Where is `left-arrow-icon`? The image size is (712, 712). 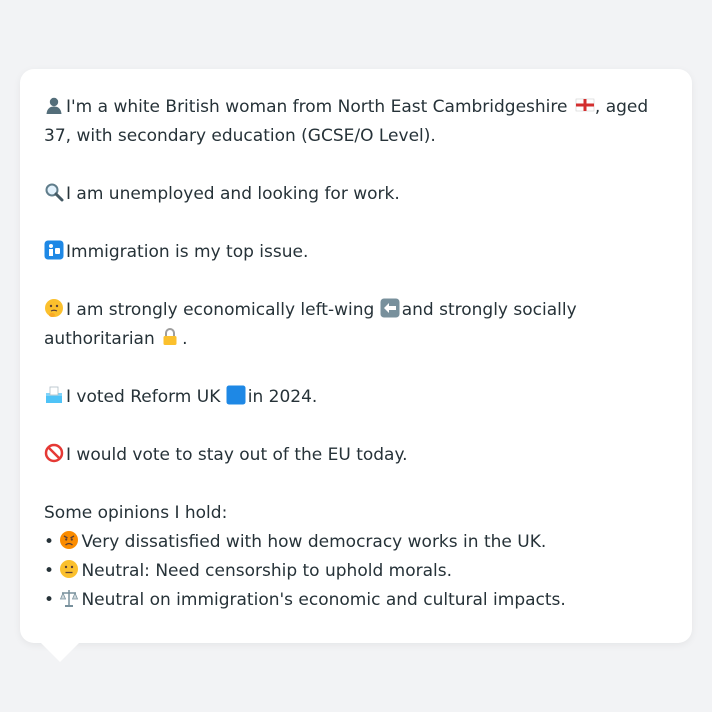 left-arrow-icon is located at coordinates (390, 308).